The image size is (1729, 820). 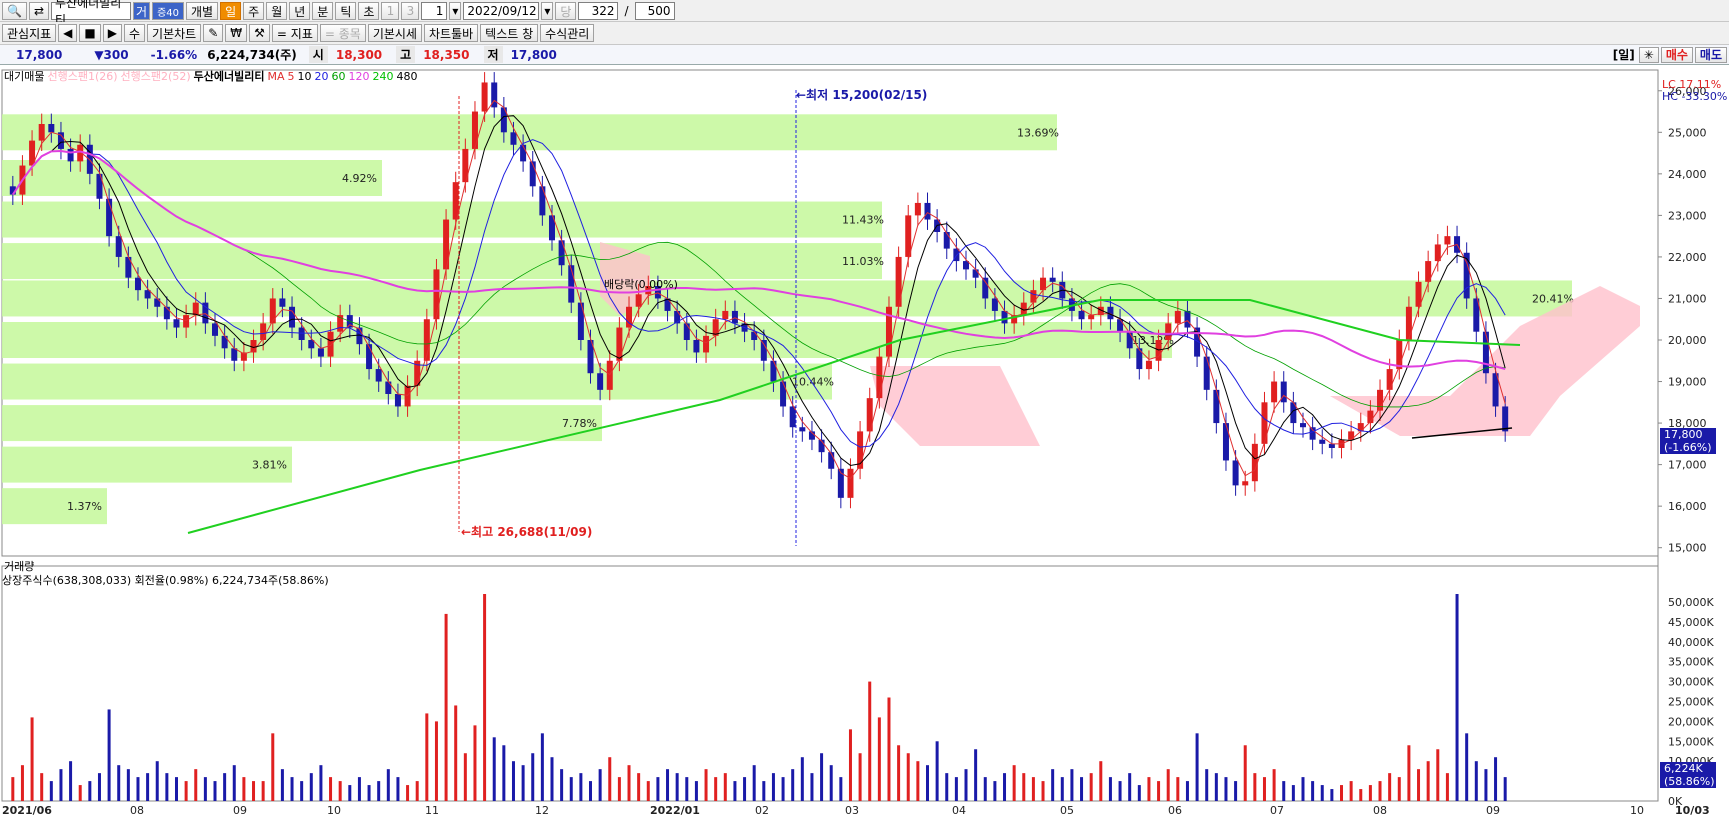 I want to click on period-year: 년, so click(x=300, y=11).